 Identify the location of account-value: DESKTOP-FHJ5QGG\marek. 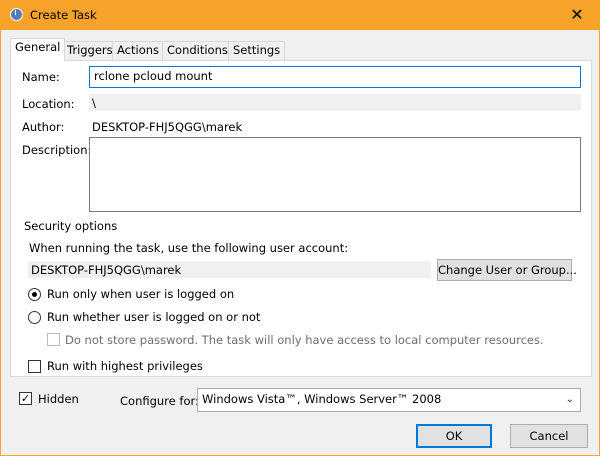
(229, 269).